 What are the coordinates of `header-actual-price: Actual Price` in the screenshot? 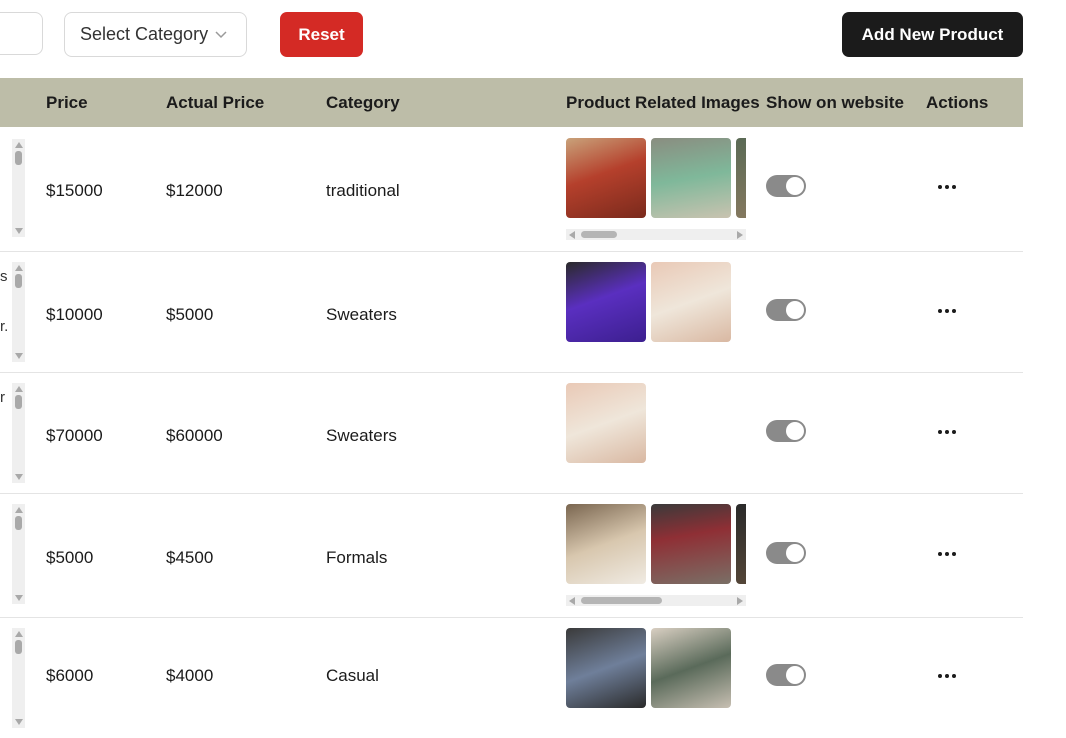 It's located at (215, 102).